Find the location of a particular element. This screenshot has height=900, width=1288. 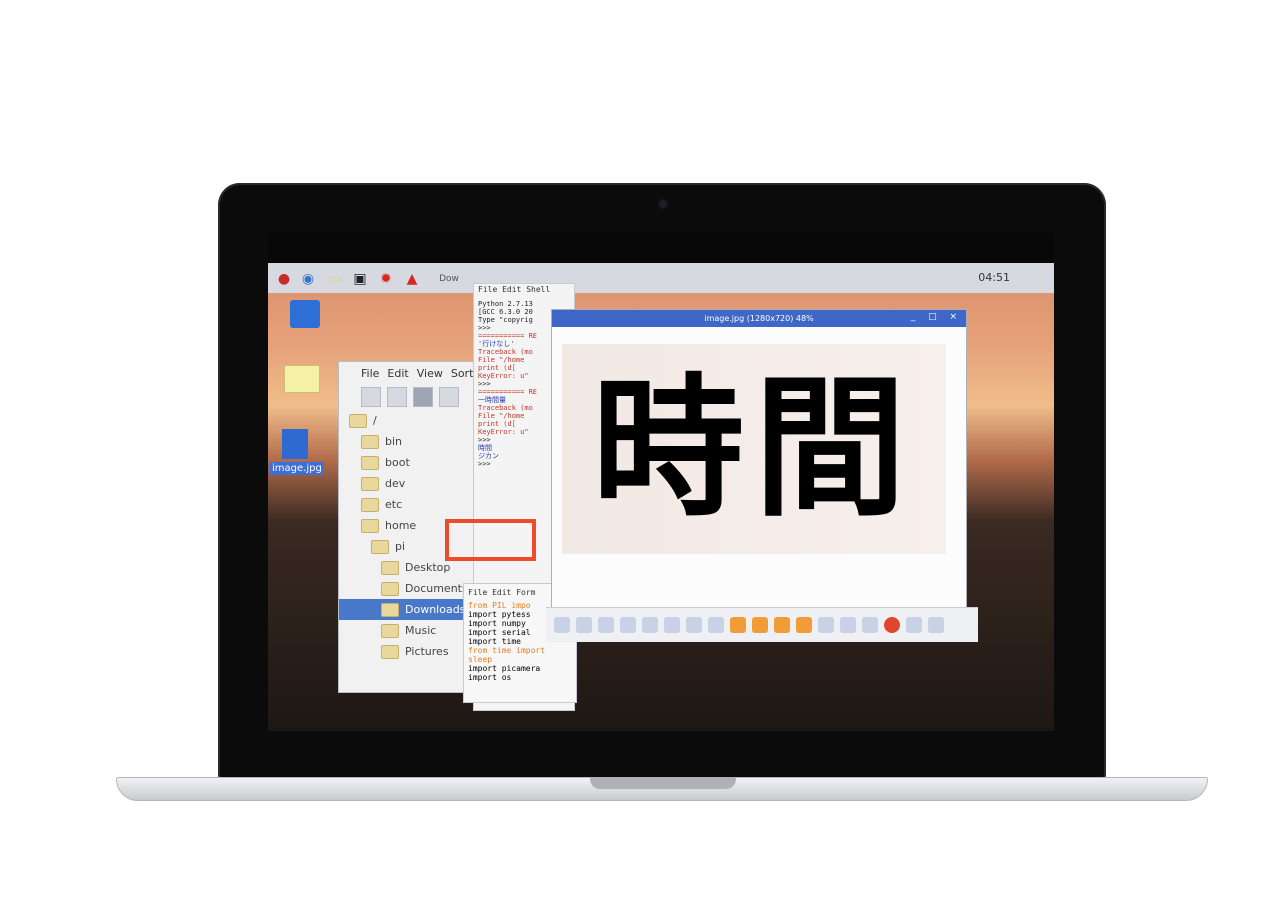

image-file-icon is located at coordinates (295, 444).